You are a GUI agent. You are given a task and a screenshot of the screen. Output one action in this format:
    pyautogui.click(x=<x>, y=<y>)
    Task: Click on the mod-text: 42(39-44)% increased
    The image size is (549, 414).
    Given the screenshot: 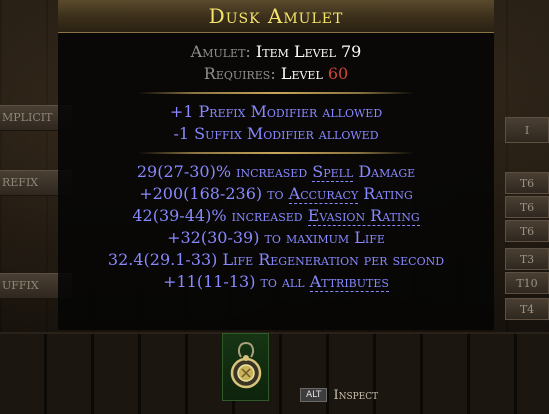 What is the action you would take?
    pyautogui.click(x=220, y=215)
    